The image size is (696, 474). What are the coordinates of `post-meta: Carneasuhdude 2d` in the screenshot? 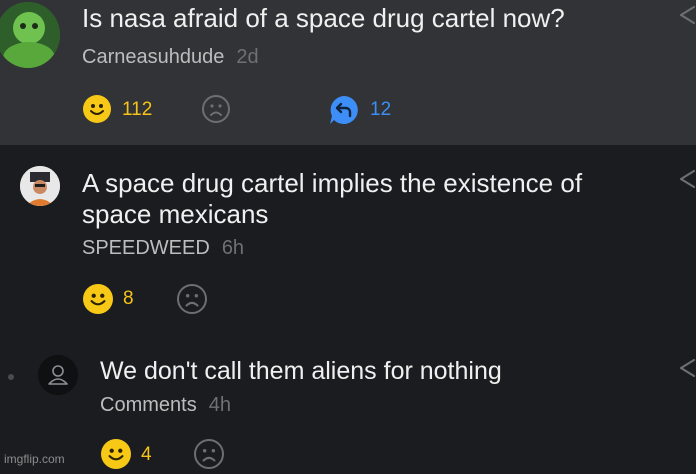 It's located at (170, 57).